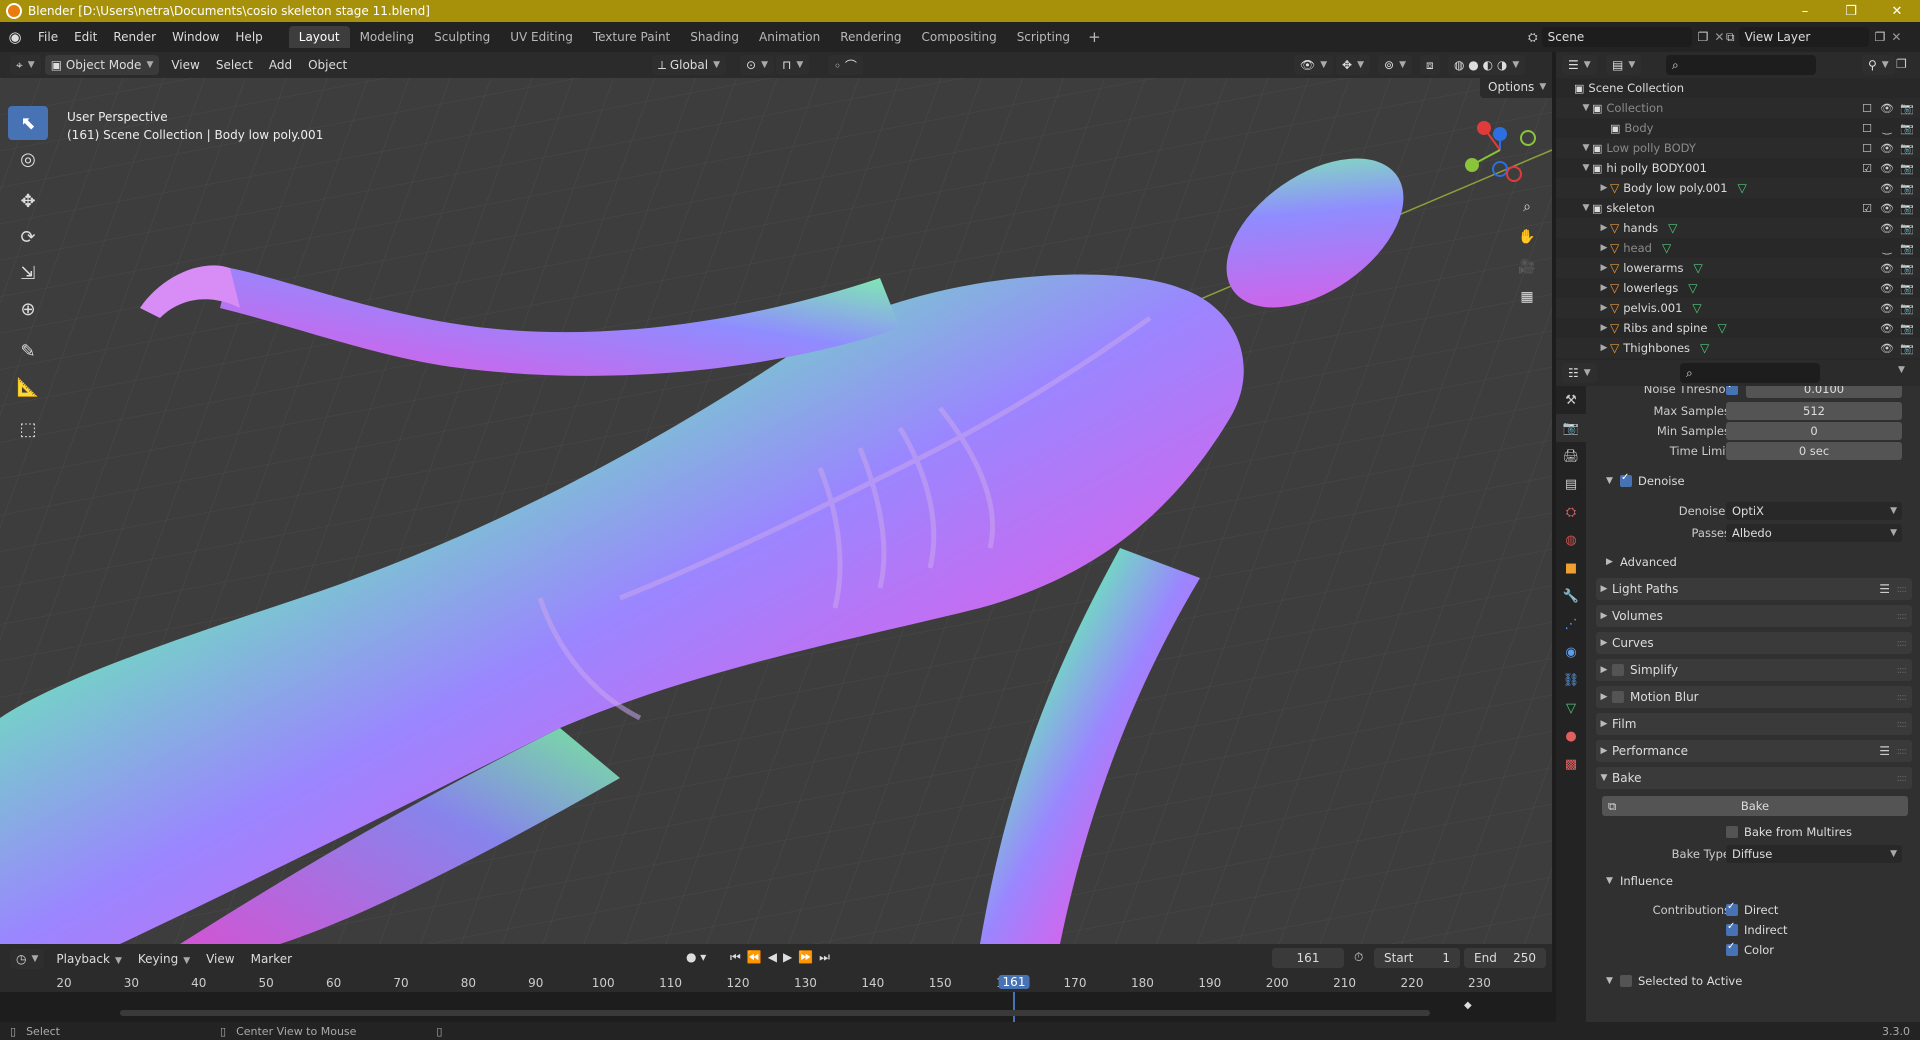 This screenshot has height=1040, width=1920. Describe the element at coordinates (1884, 751) in the screenshot. I see `presets-list-icon: ☰` at that location.